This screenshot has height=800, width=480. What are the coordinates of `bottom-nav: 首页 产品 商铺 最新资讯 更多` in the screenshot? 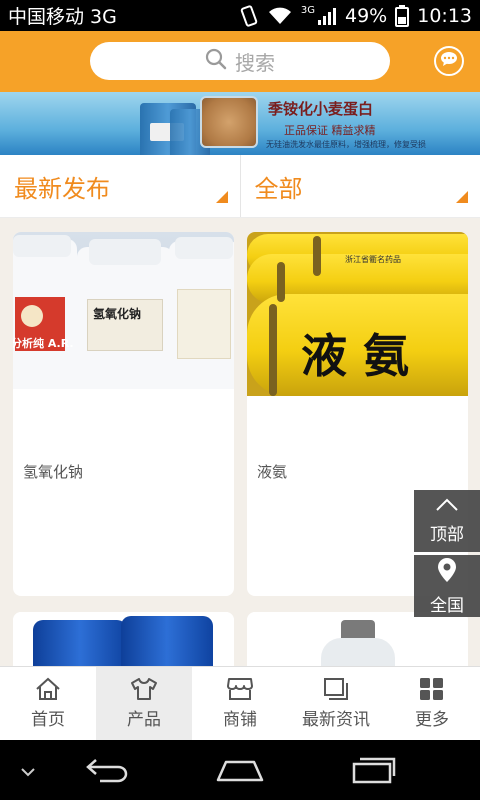 It's located at (240, 703).